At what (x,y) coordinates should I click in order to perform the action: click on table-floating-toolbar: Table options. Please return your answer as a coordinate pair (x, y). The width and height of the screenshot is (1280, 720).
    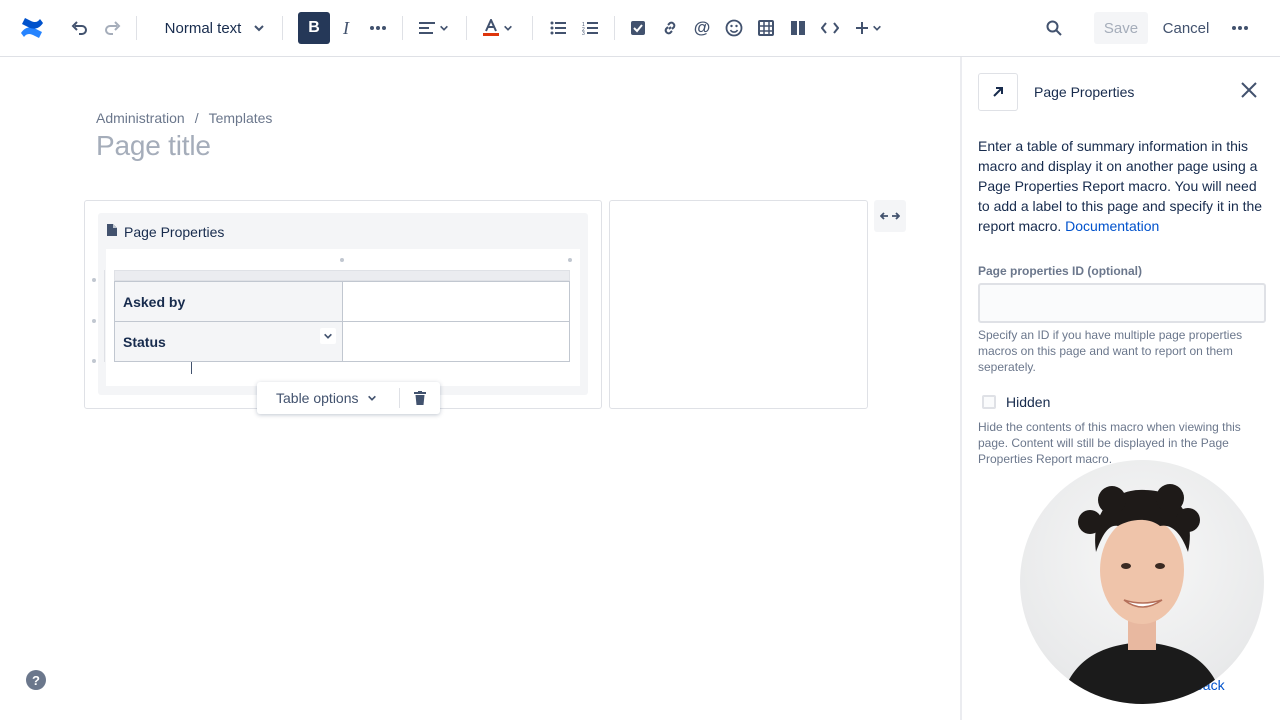
    Looking at the image, I should click on (348, 398).